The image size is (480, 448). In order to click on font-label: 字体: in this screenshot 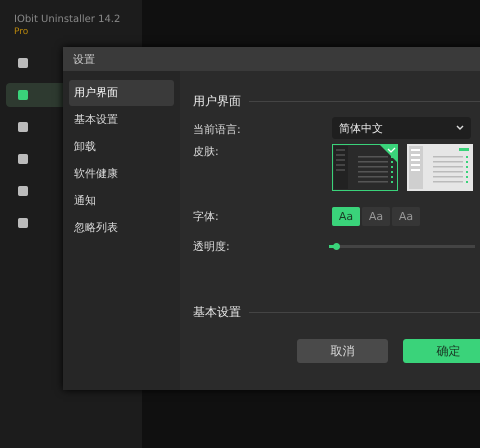, I will do `click(206, 216)`.